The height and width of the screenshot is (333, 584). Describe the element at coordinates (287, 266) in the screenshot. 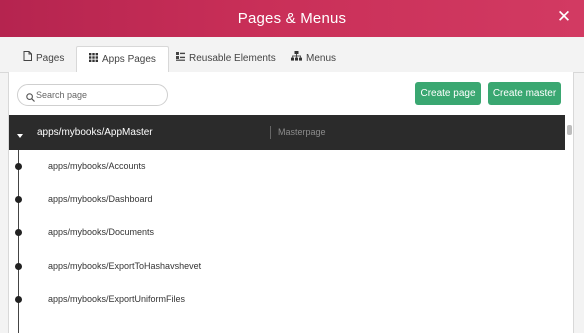

I see `page-list-item: apps/mybooks/ExportToHashavshevet` at that location.